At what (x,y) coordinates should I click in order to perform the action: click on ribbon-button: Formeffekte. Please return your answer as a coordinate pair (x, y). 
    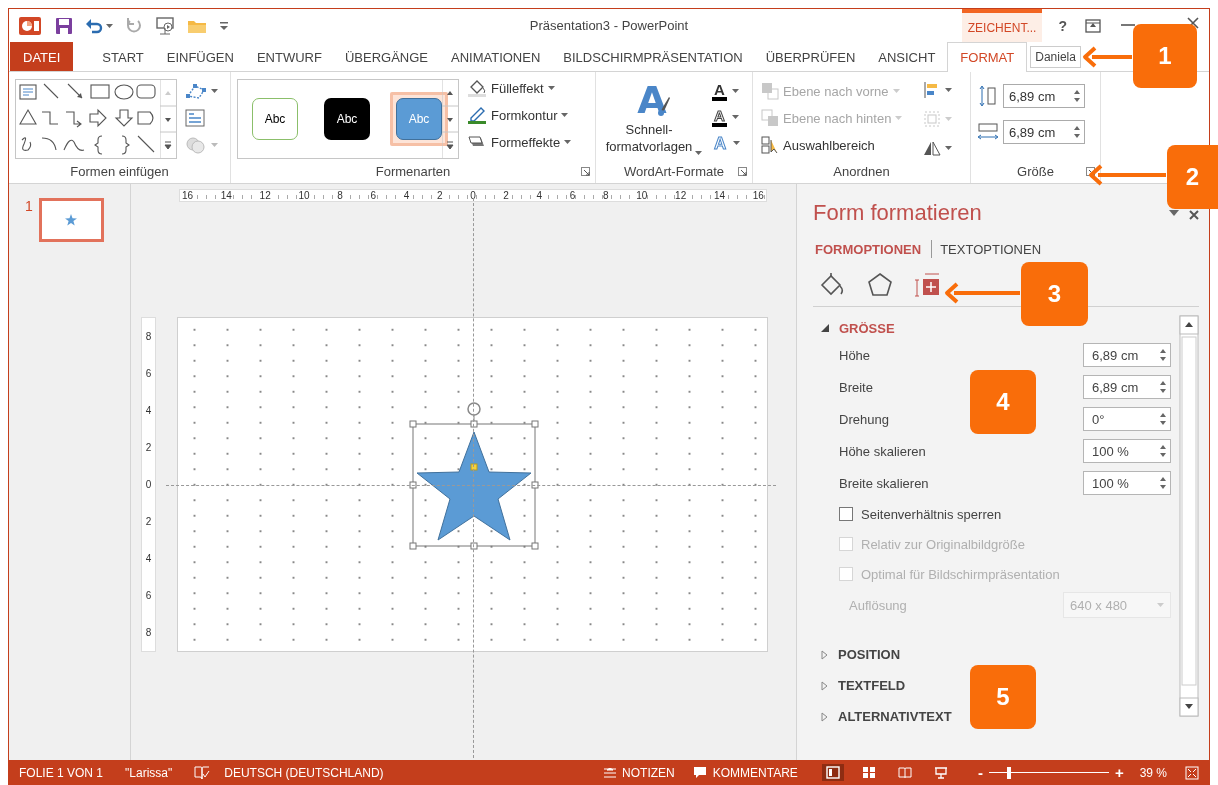
    Looking at the image, I should click on (519, 142).